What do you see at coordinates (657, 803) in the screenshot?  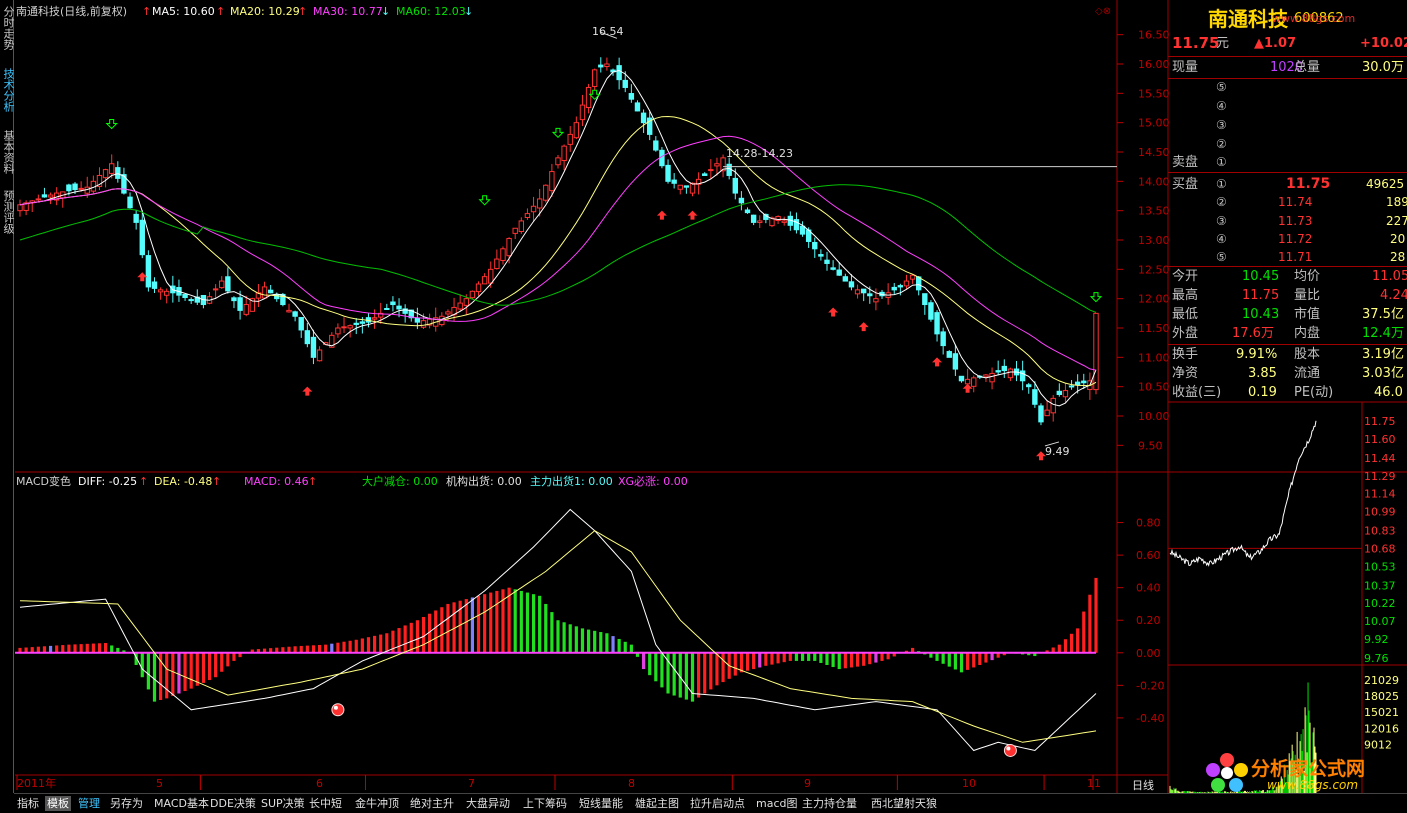 I see `tab-item: 雄起主图` at bounding box center [657, 803].